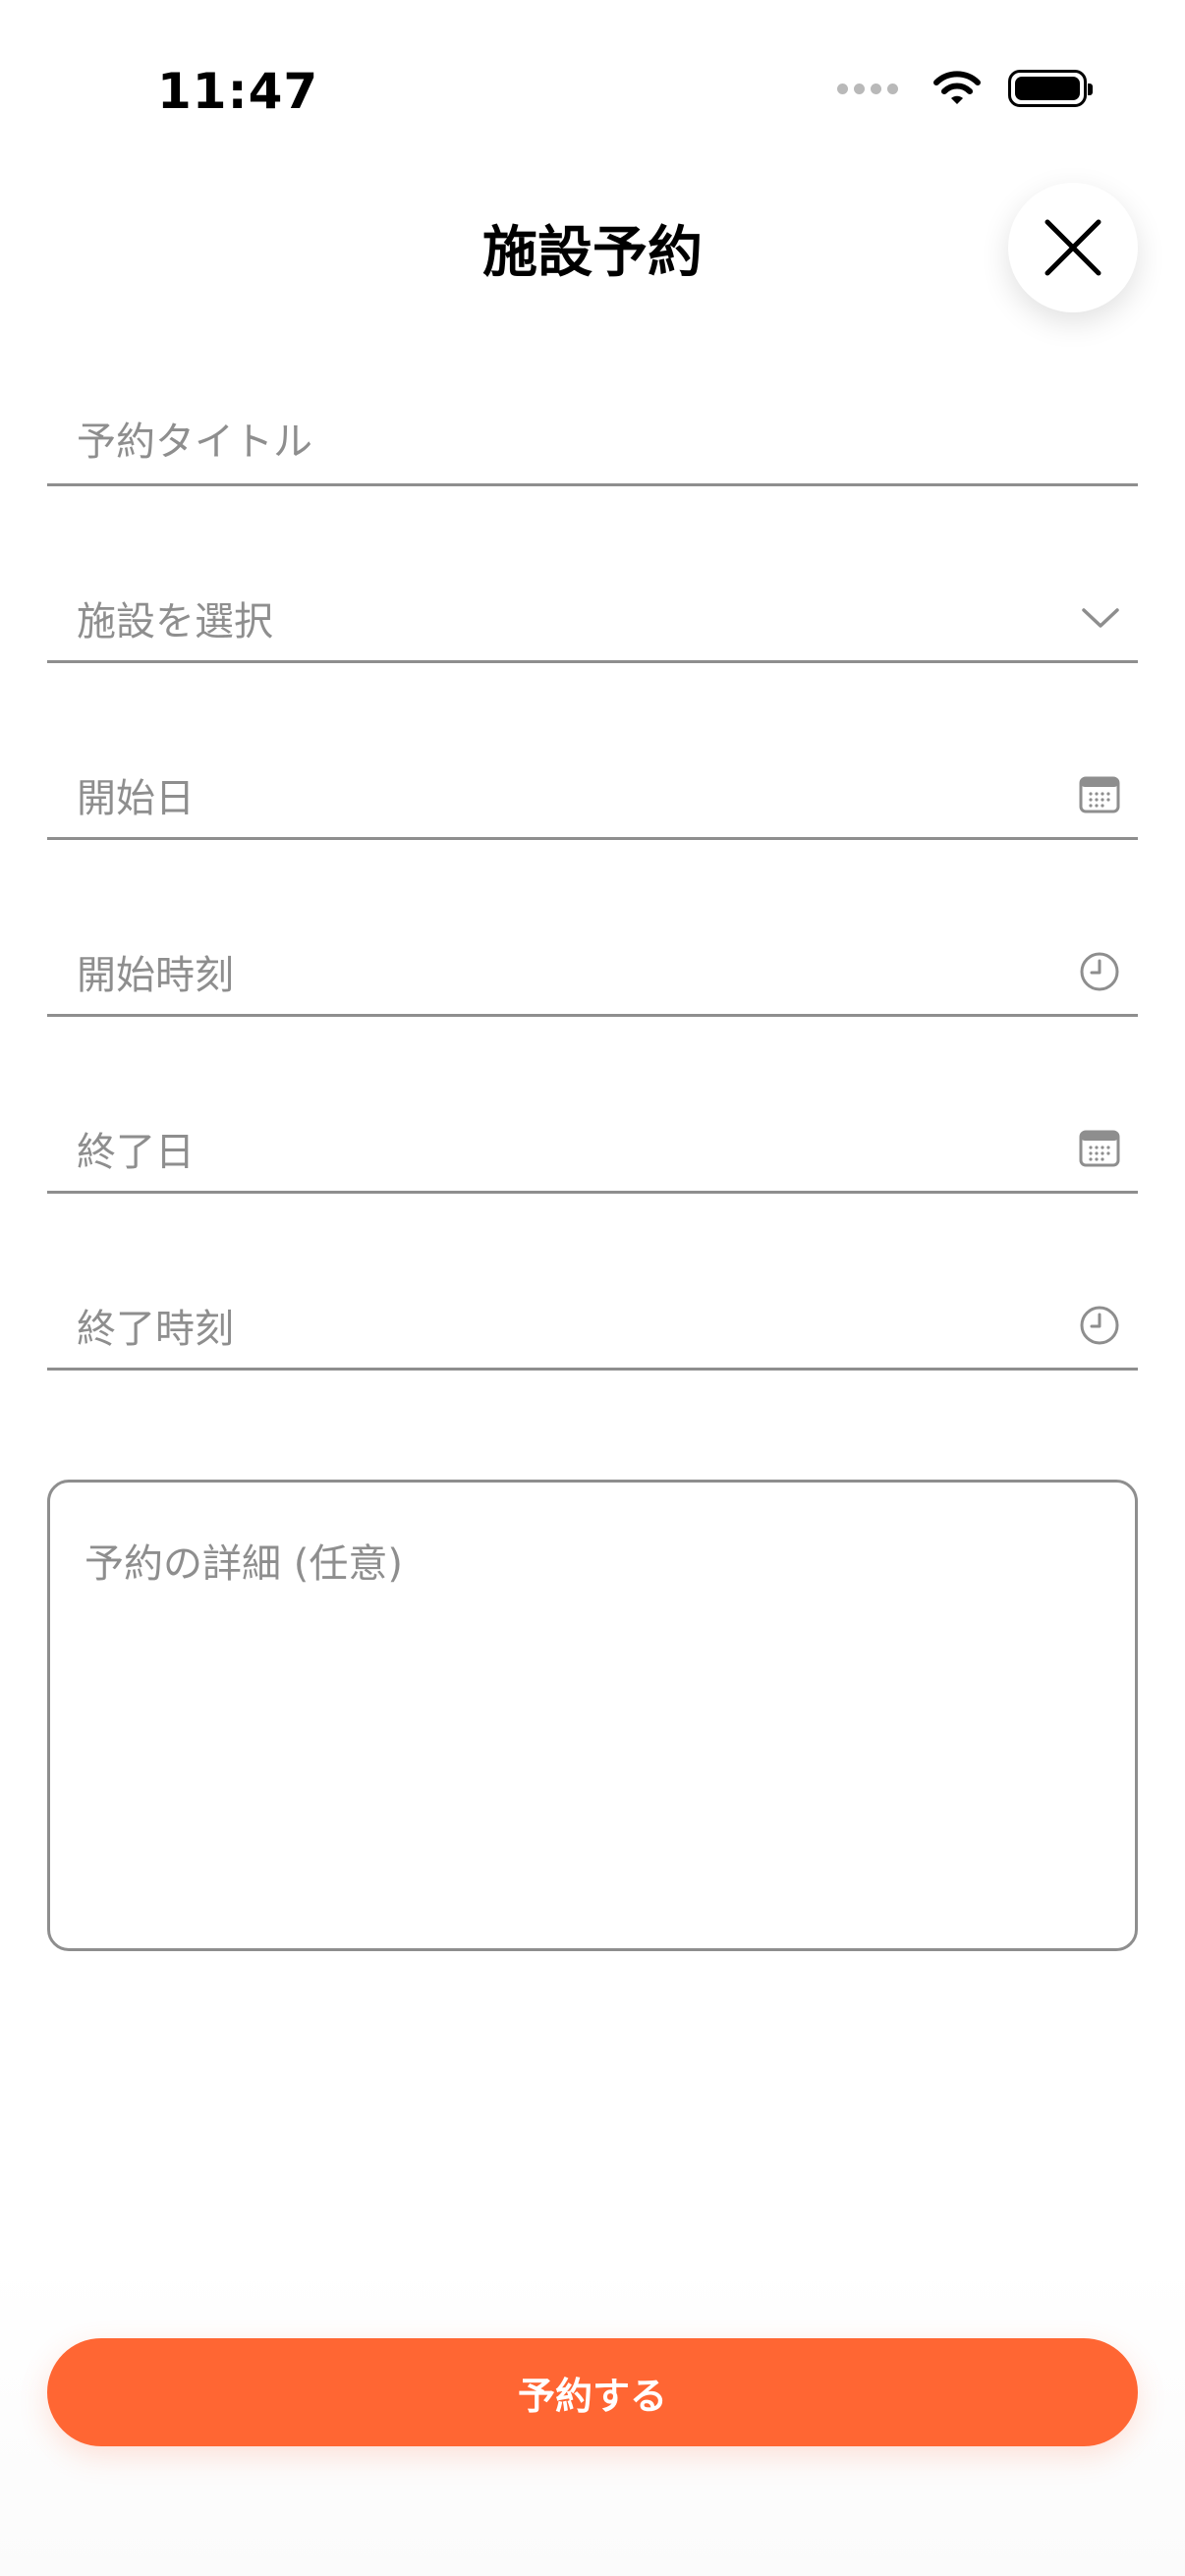  Describe the element at coordinates (1100, 618) in the screenshot. I see `chevron-down-icon` at that location.